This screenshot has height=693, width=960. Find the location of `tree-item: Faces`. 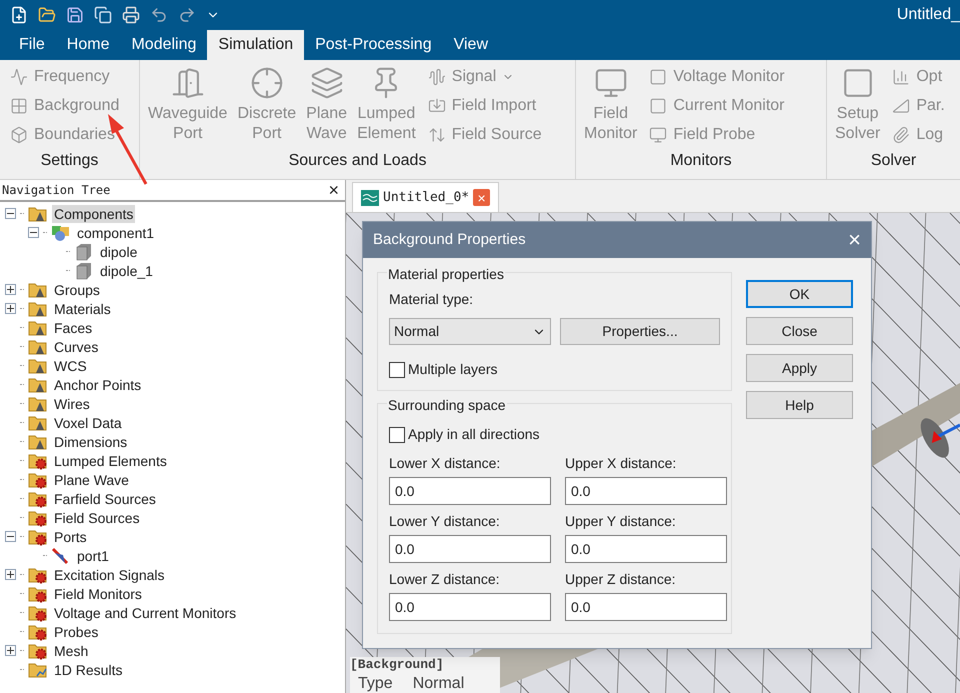

tree-item: Faces is located at coordinates (73, 327).